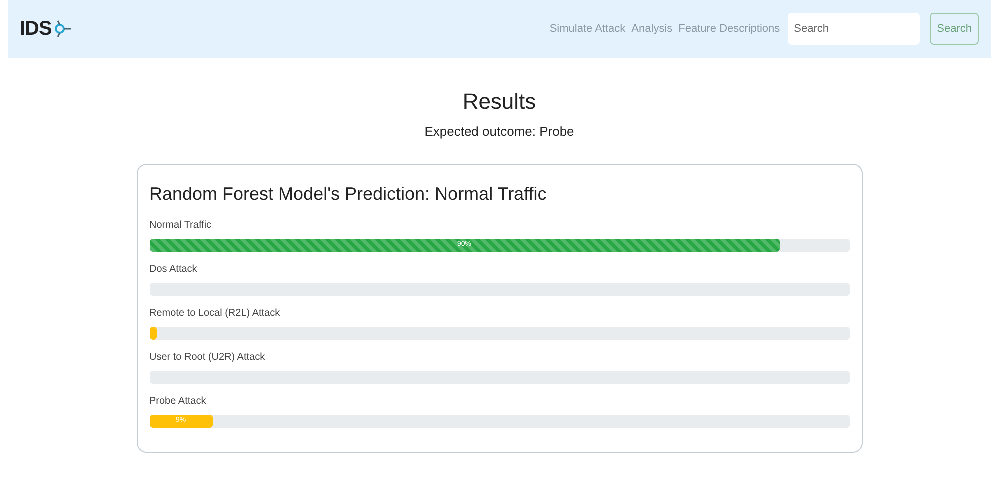 The image size is (999, 480). What do you see at coordinates (499, 132) in the screenshot?
I see `expected-outcome: Expected outcome: Probe` at bounding box center [499, 132].